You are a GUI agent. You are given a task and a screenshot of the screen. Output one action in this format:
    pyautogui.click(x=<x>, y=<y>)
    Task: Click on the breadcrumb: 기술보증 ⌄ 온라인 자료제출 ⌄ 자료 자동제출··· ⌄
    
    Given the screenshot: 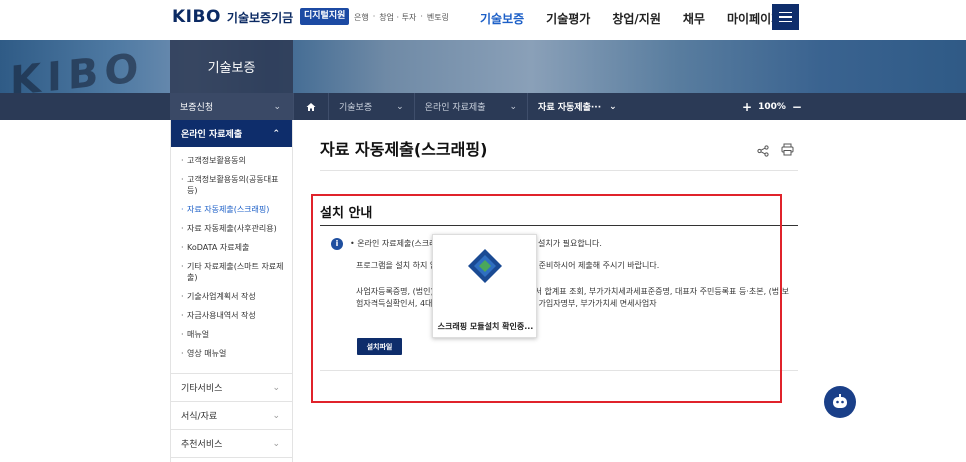 What is the action you would take?
    pyautogui.click(x=460, y=106)
    